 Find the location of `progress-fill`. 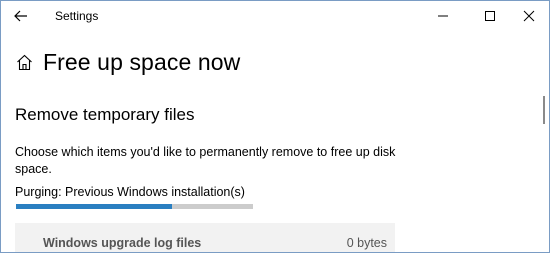

progress-fill is located at coordinates (94, 206).